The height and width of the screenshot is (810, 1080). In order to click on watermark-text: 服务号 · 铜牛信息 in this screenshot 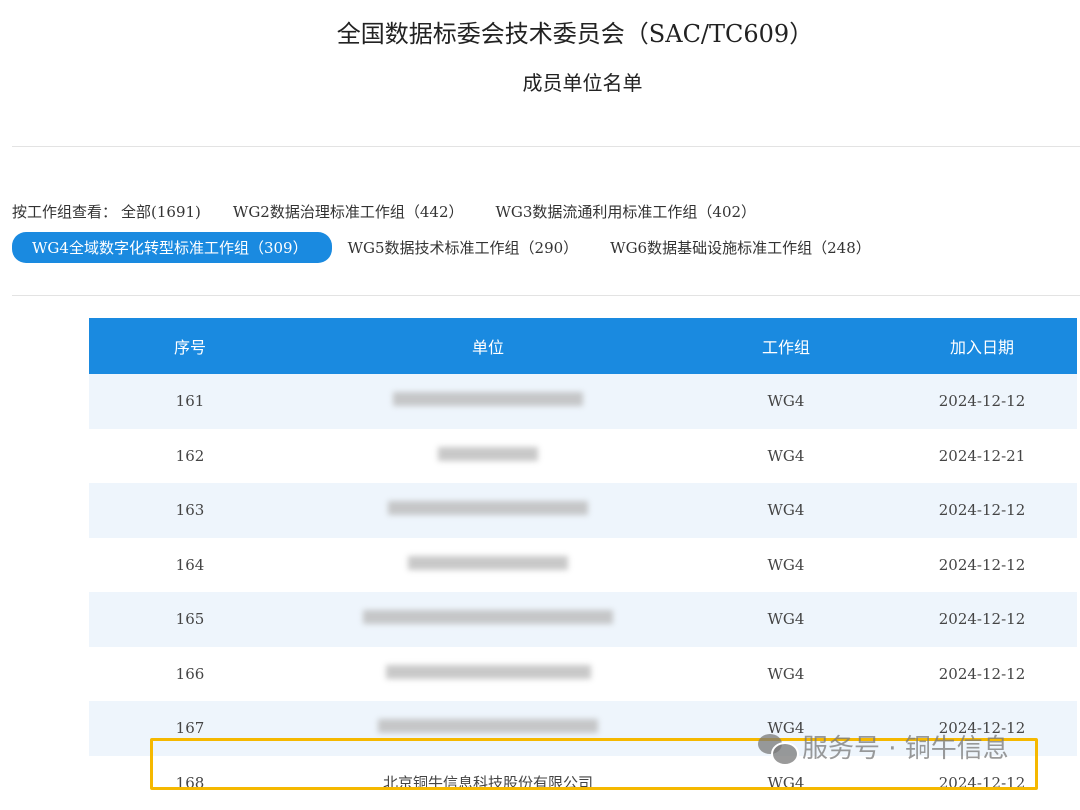, I will do `click(905, 746)`.